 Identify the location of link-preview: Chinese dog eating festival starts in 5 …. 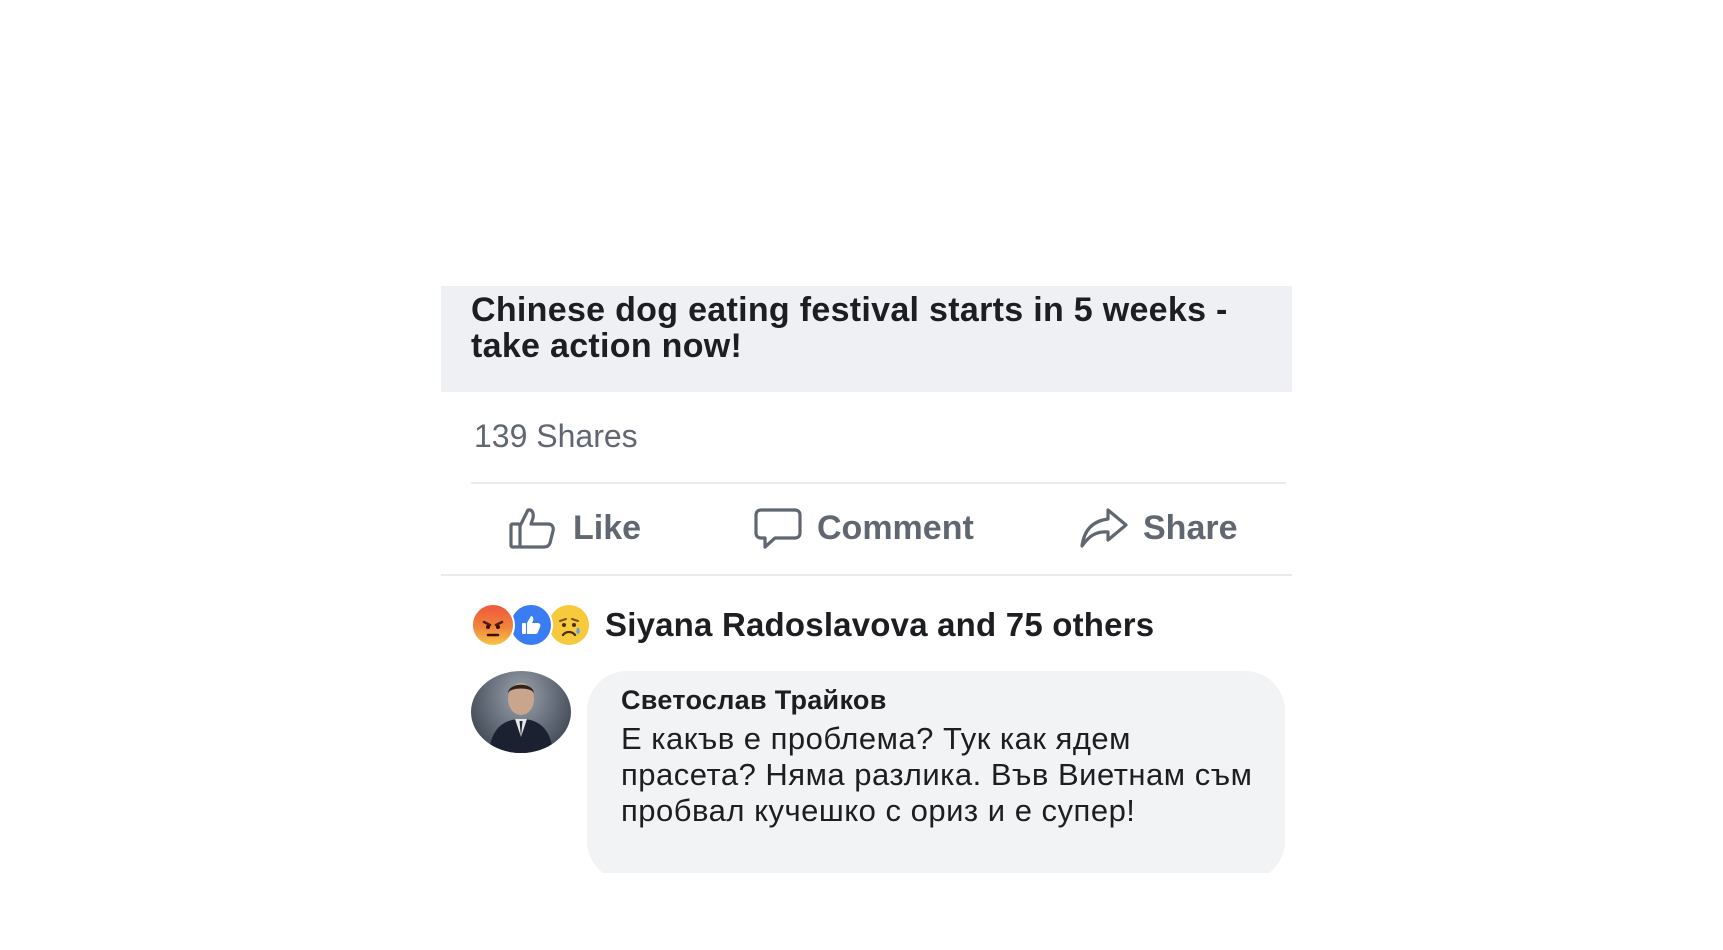
(866, 339).